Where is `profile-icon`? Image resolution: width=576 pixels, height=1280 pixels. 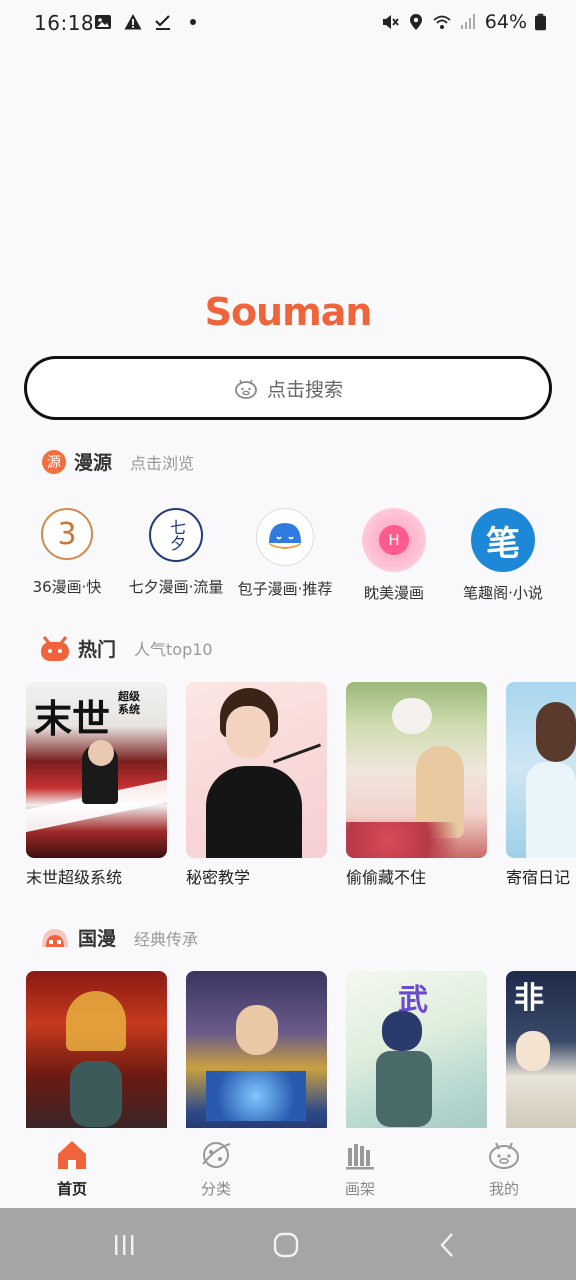
profile-icon is located at coordinates (504, 1155).